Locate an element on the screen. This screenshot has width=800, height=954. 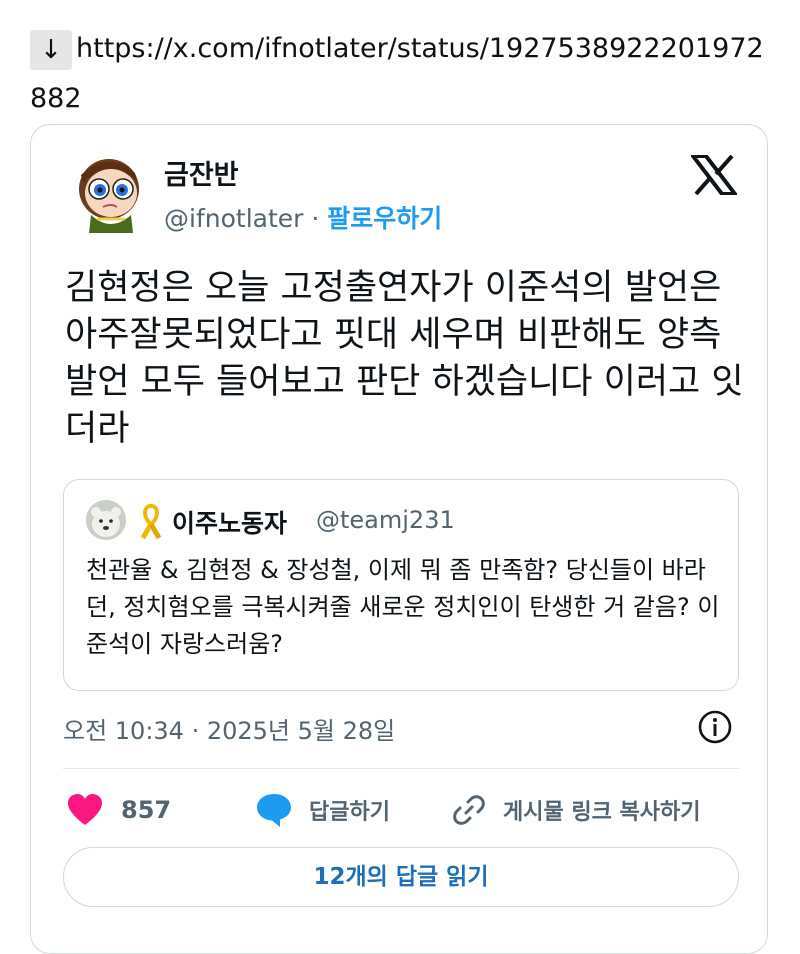
quoted-author-handle: @teamj231 is located at coordinates (385, 520).